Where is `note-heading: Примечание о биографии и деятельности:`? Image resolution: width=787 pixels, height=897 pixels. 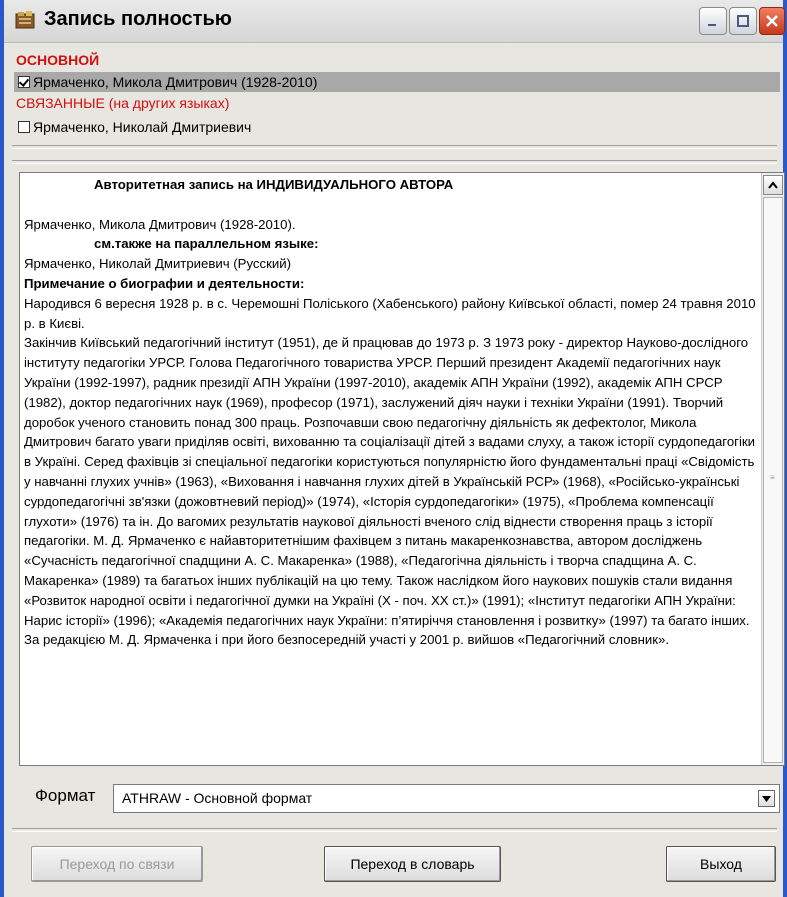 note-heading: Примечание о биографии и деятельности: is located at coordinates (164, 283).